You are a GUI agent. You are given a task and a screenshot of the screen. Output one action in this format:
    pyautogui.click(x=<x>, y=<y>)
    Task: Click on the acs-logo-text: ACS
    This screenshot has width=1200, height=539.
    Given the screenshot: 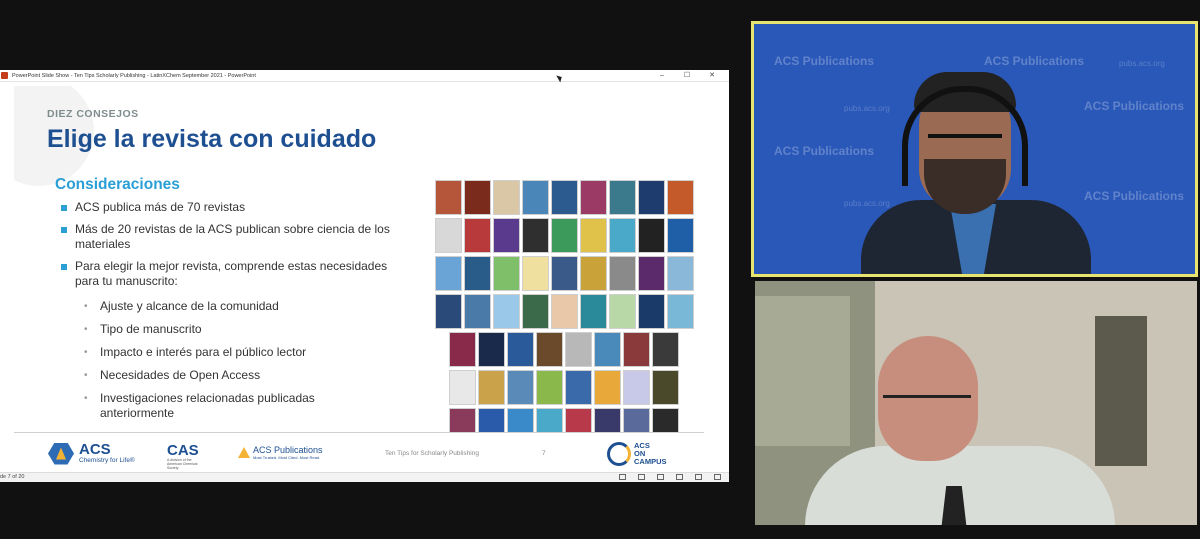 What is the action you would take?
    pyautogui.click(x=95, y=449)
    